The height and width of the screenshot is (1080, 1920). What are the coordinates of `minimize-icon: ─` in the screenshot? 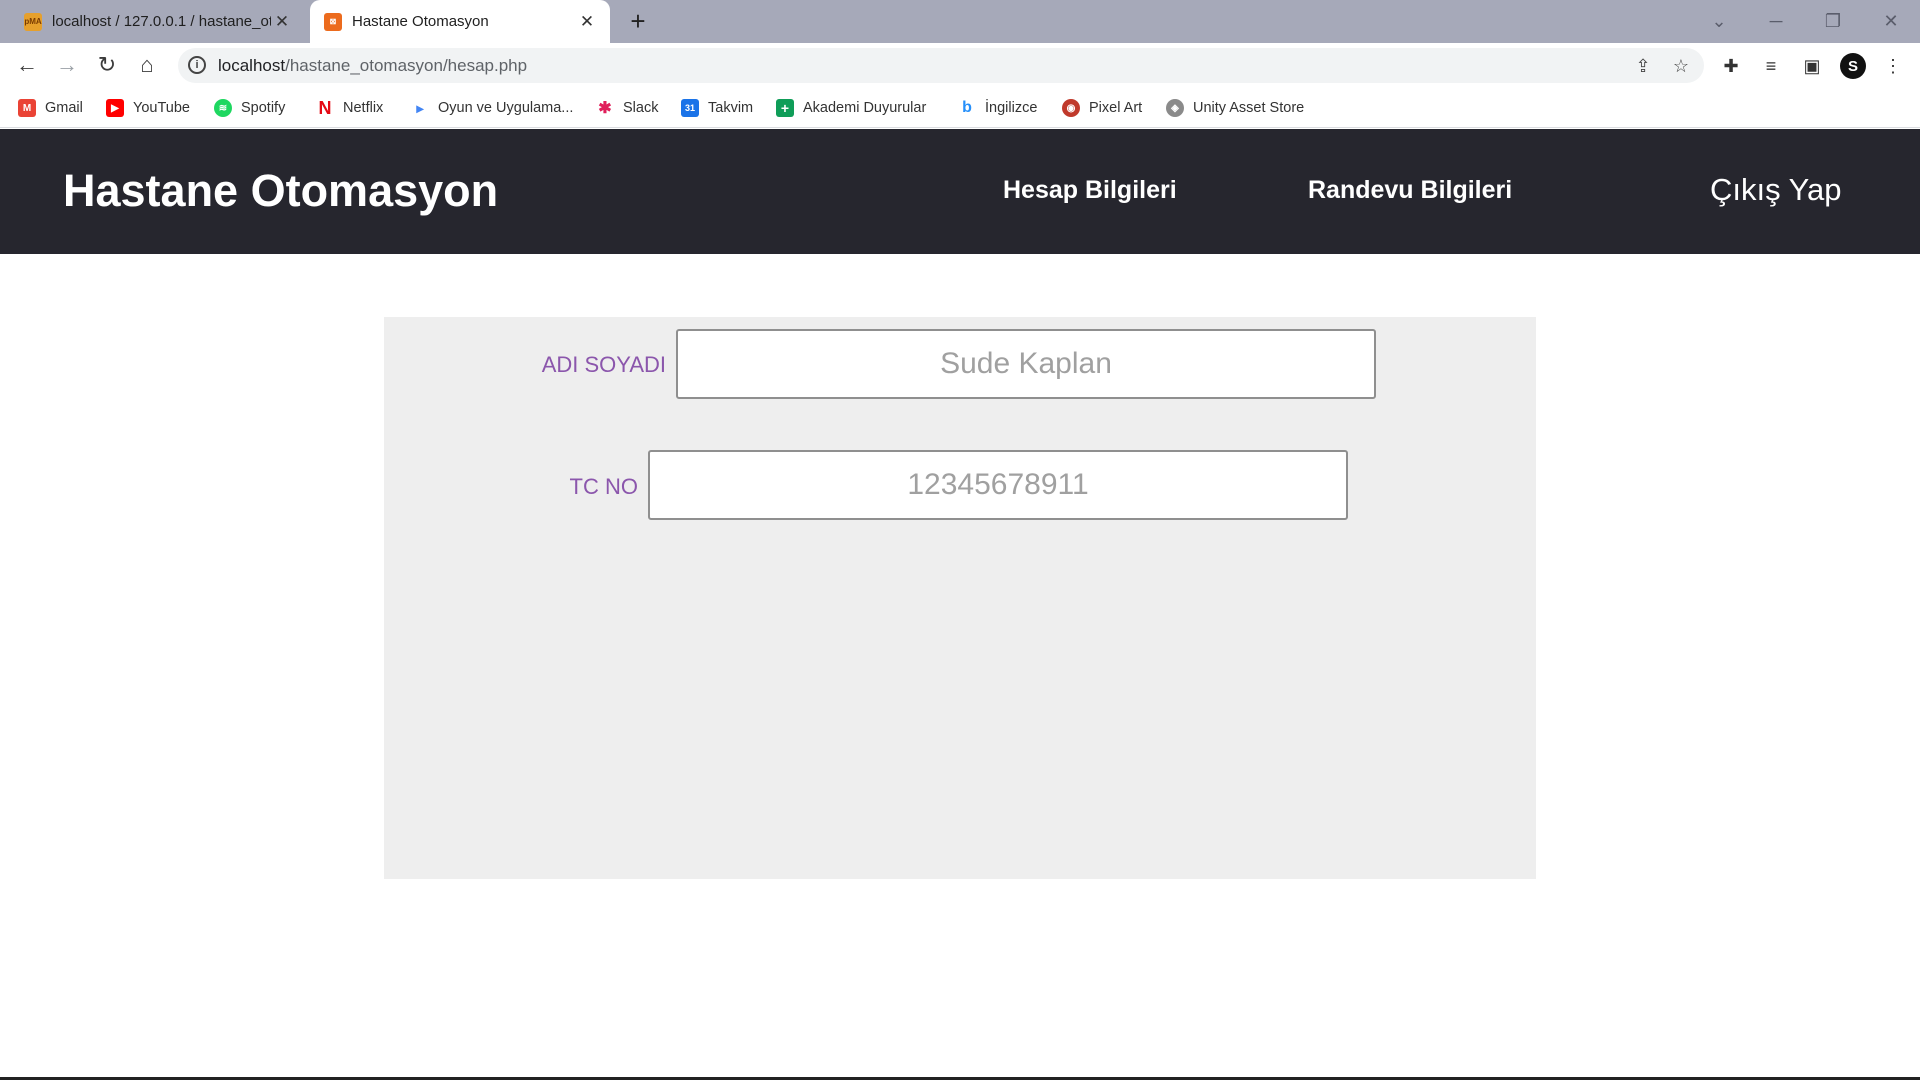 It's located at (1776, 21).